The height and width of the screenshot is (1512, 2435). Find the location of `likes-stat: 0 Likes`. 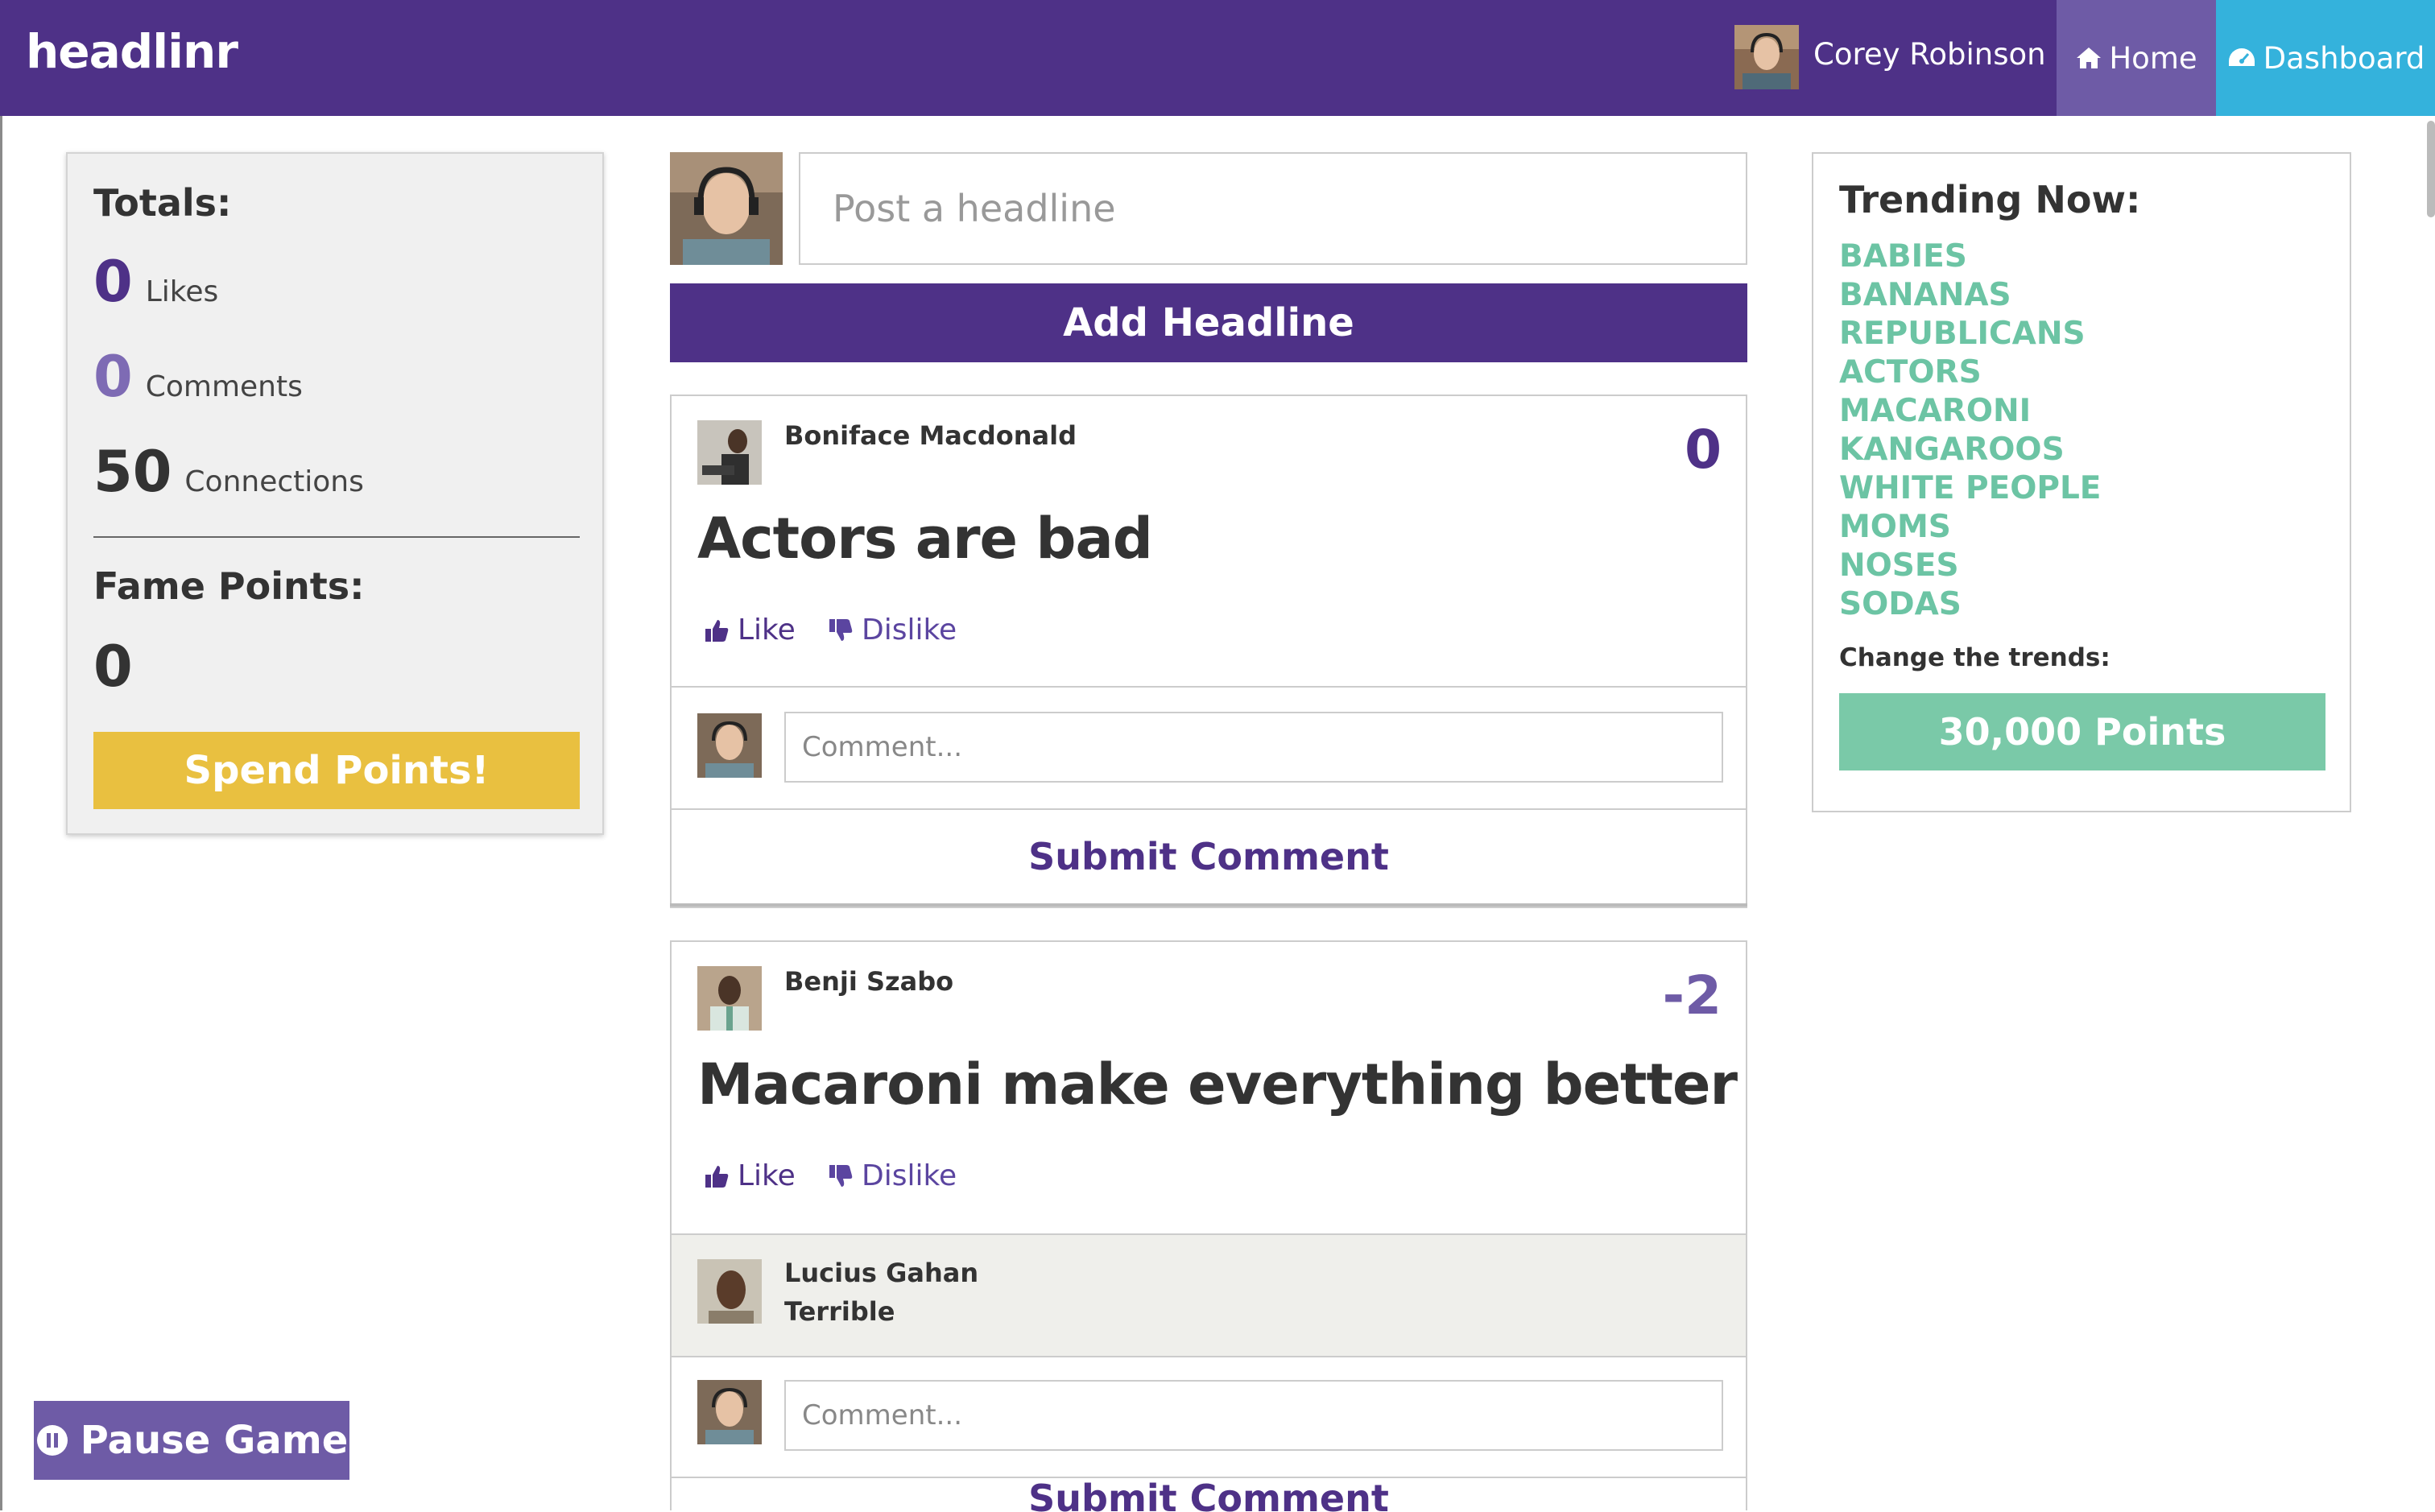

likes-stat: 0 Likes is located at coordinates (155, 282).